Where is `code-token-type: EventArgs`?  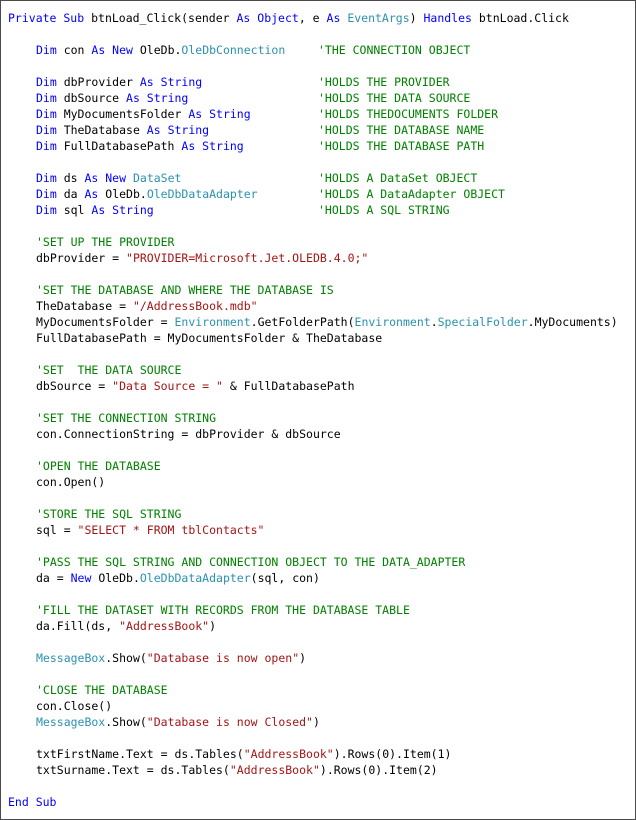
code-token-type: EventArgs is located at coordinates (378, 18).